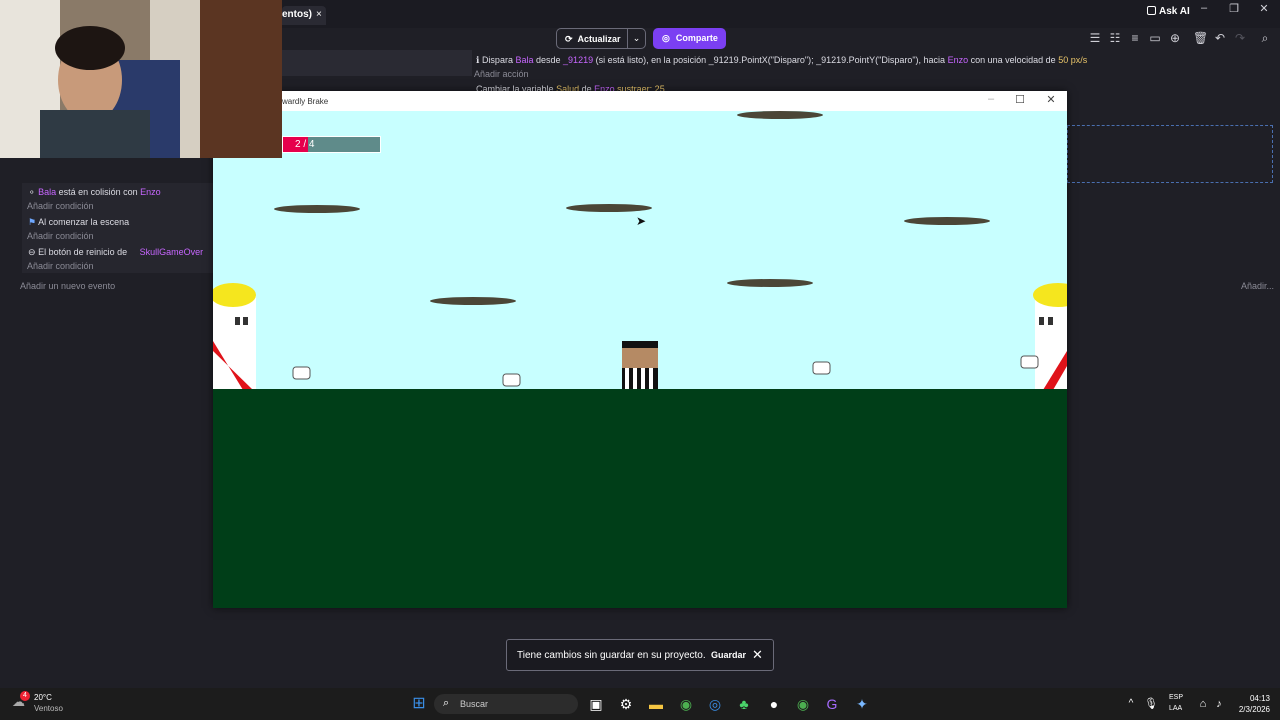 This screenshot has width=1280, height=720. Describe the element at coordinates (48, 708) in the screenshot. I see `weather-desc: Ventoso` at that location.